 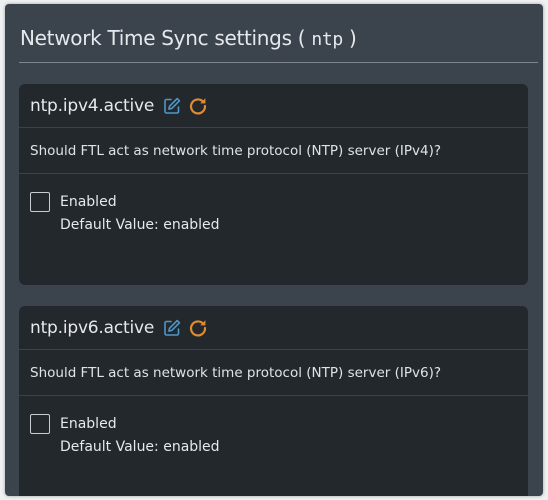 I want to click on panel-title-suffix: ), so click(x=353, y=38).